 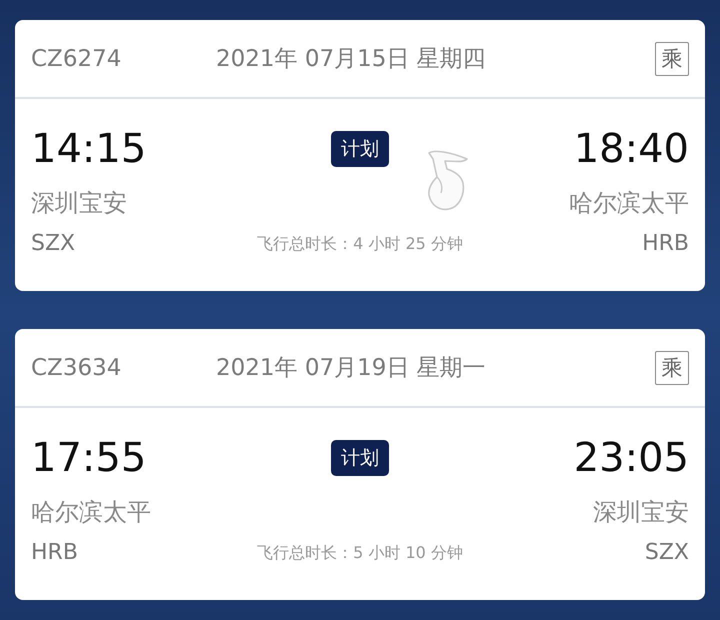 I want to click on flight-date: 2021年 07月15日 星期四, so click(x=351, y=59).